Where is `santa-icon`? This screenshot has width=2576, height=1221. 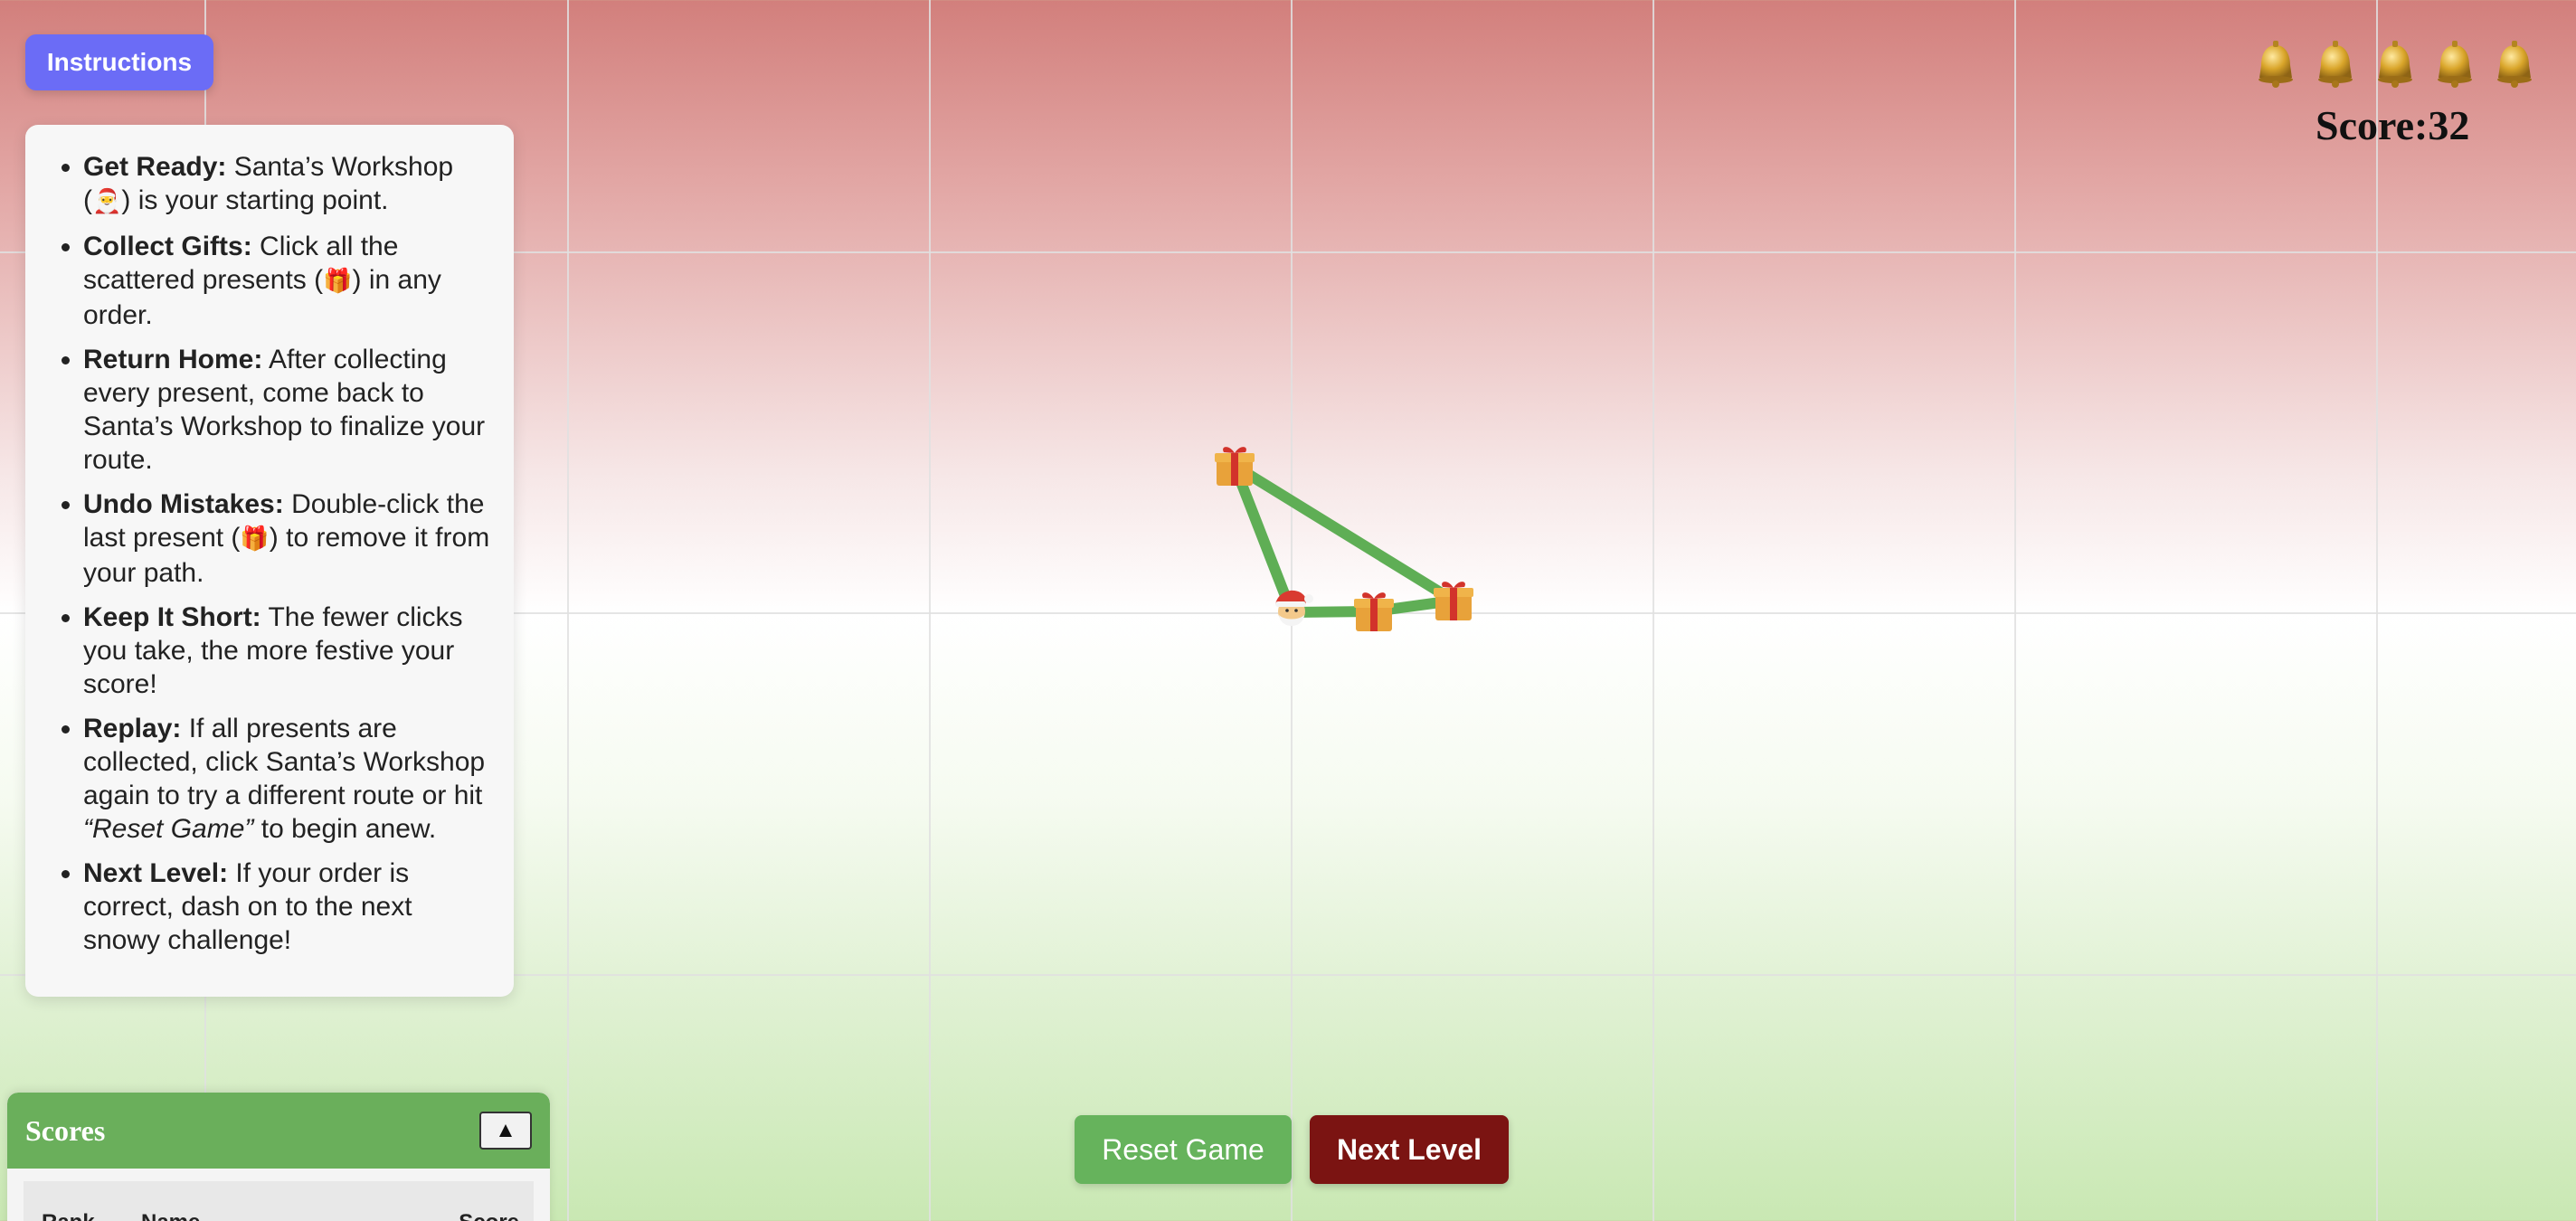 santa-icon is located at coordinates (1292, 607).